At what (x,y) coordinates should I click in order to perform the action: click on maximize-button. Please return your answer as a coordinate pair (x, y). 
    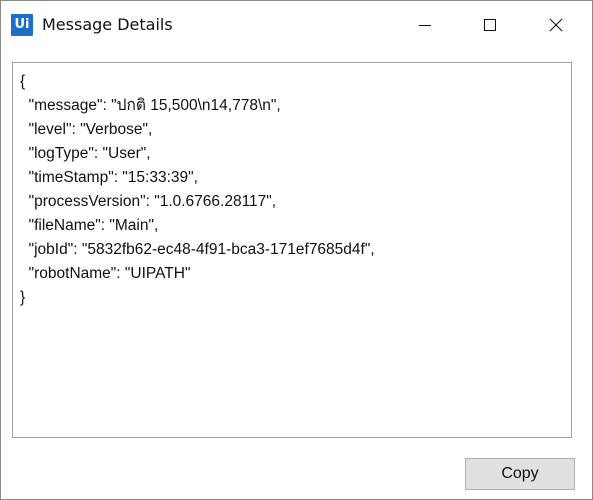
    Looking at the image, I should click on (490, 25).